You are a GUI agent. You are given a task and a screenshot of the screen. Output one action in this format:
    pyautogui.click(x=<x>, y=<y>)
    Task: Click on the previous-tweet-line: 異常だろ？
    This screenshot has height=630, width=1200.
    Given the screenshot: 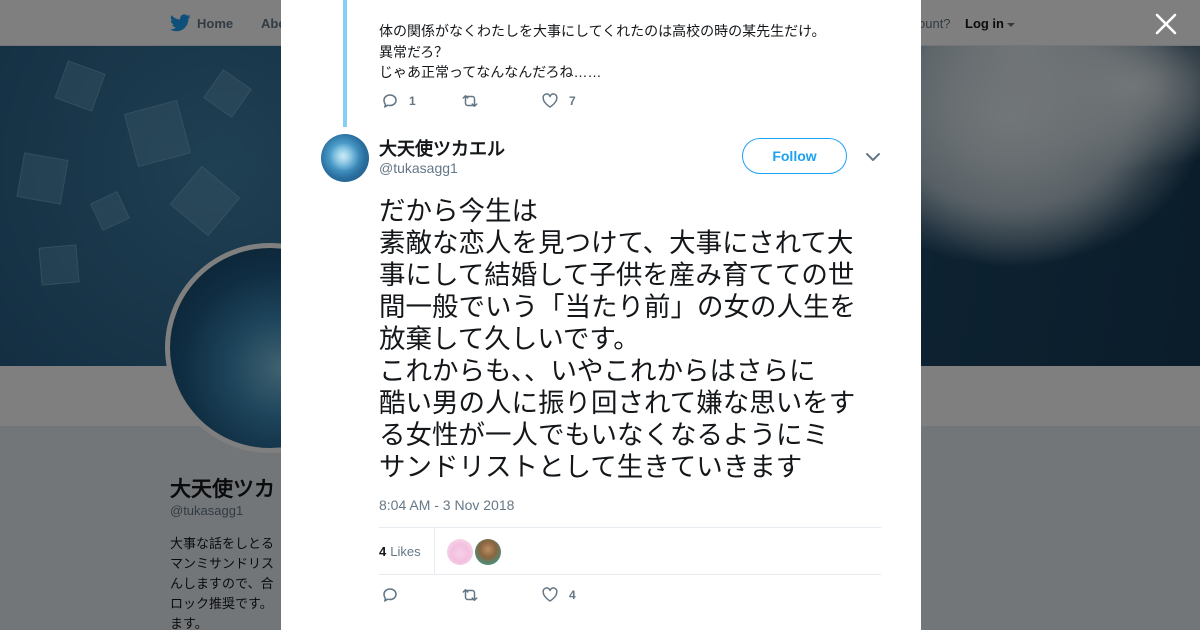 What is the action you would take?
    pyautogui.click(x=414, y=51)
    